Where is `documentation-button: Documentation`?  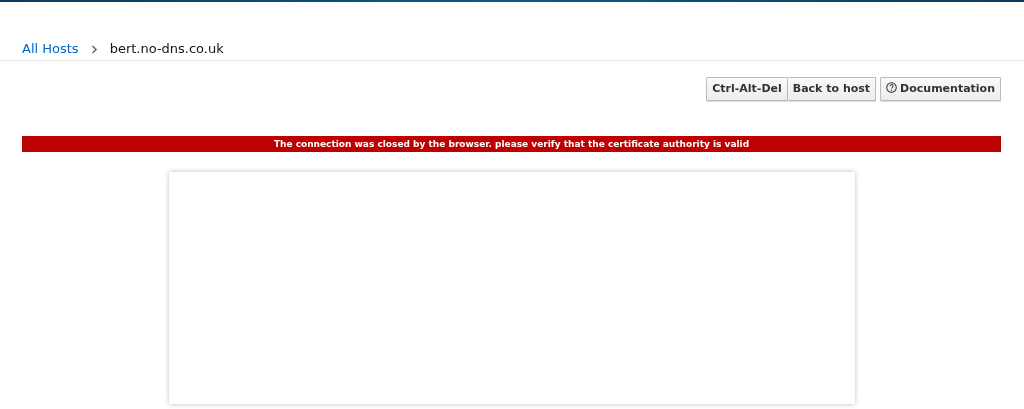
documentation-button: Documentation is located at coordinates (940, 89).